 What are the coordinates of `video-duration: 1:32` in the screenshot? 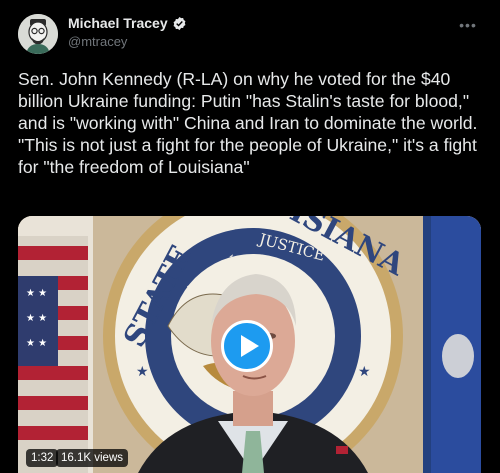 It's located at (42, 458).